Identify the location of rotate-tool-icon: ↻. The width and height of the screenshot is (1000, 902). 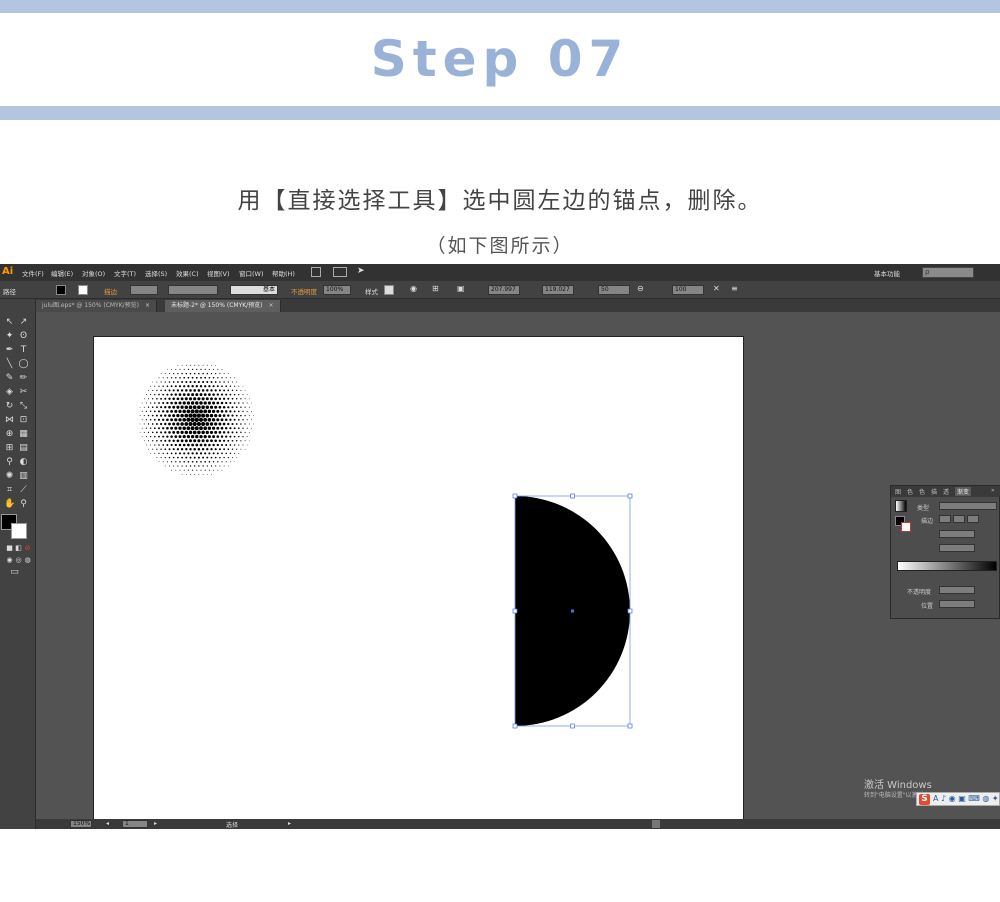
(9, 406).